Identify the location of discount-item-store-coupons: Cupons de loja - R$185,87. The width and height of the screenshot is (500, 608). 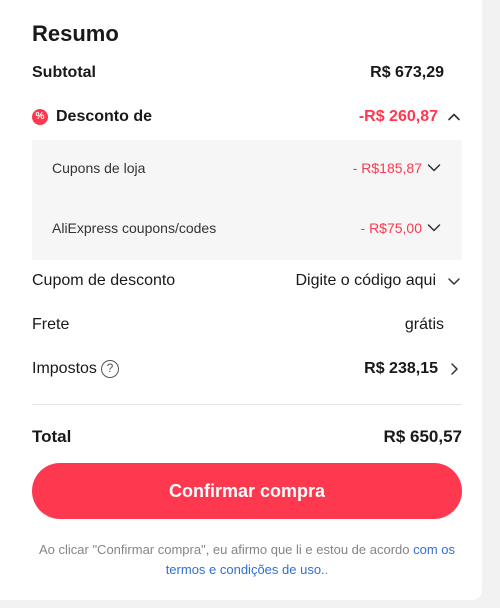
(247, 168).